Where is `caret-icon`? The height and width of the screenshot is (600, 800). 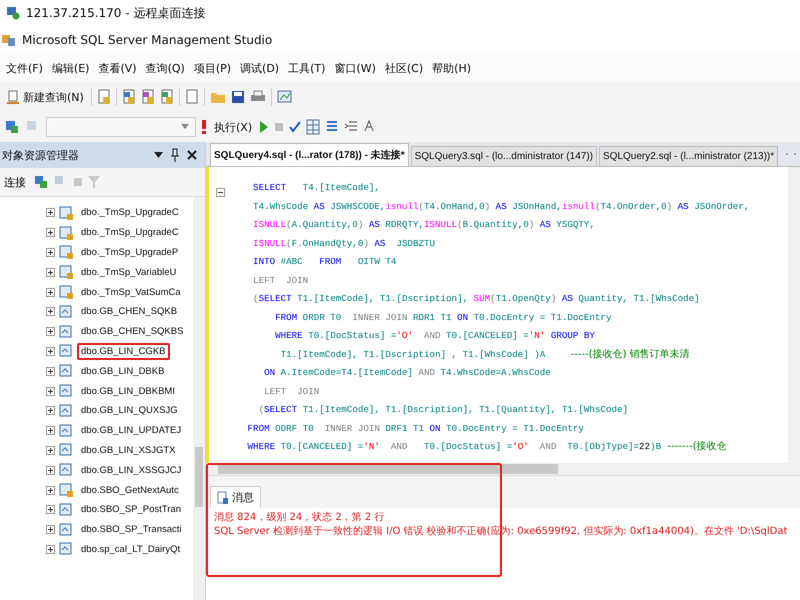 caret-icon is located at coordinates (185, 127).